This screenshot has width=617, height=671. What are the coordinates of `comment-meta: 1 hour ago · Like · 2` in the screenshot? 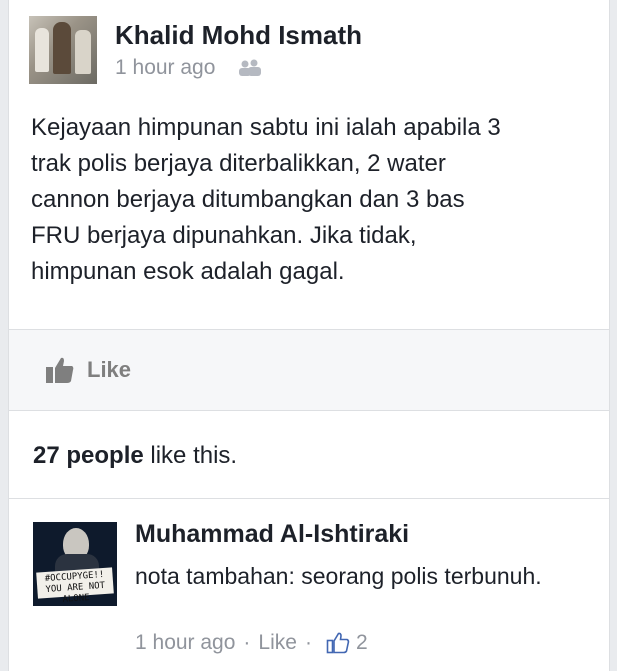 It's located at (251, 643).